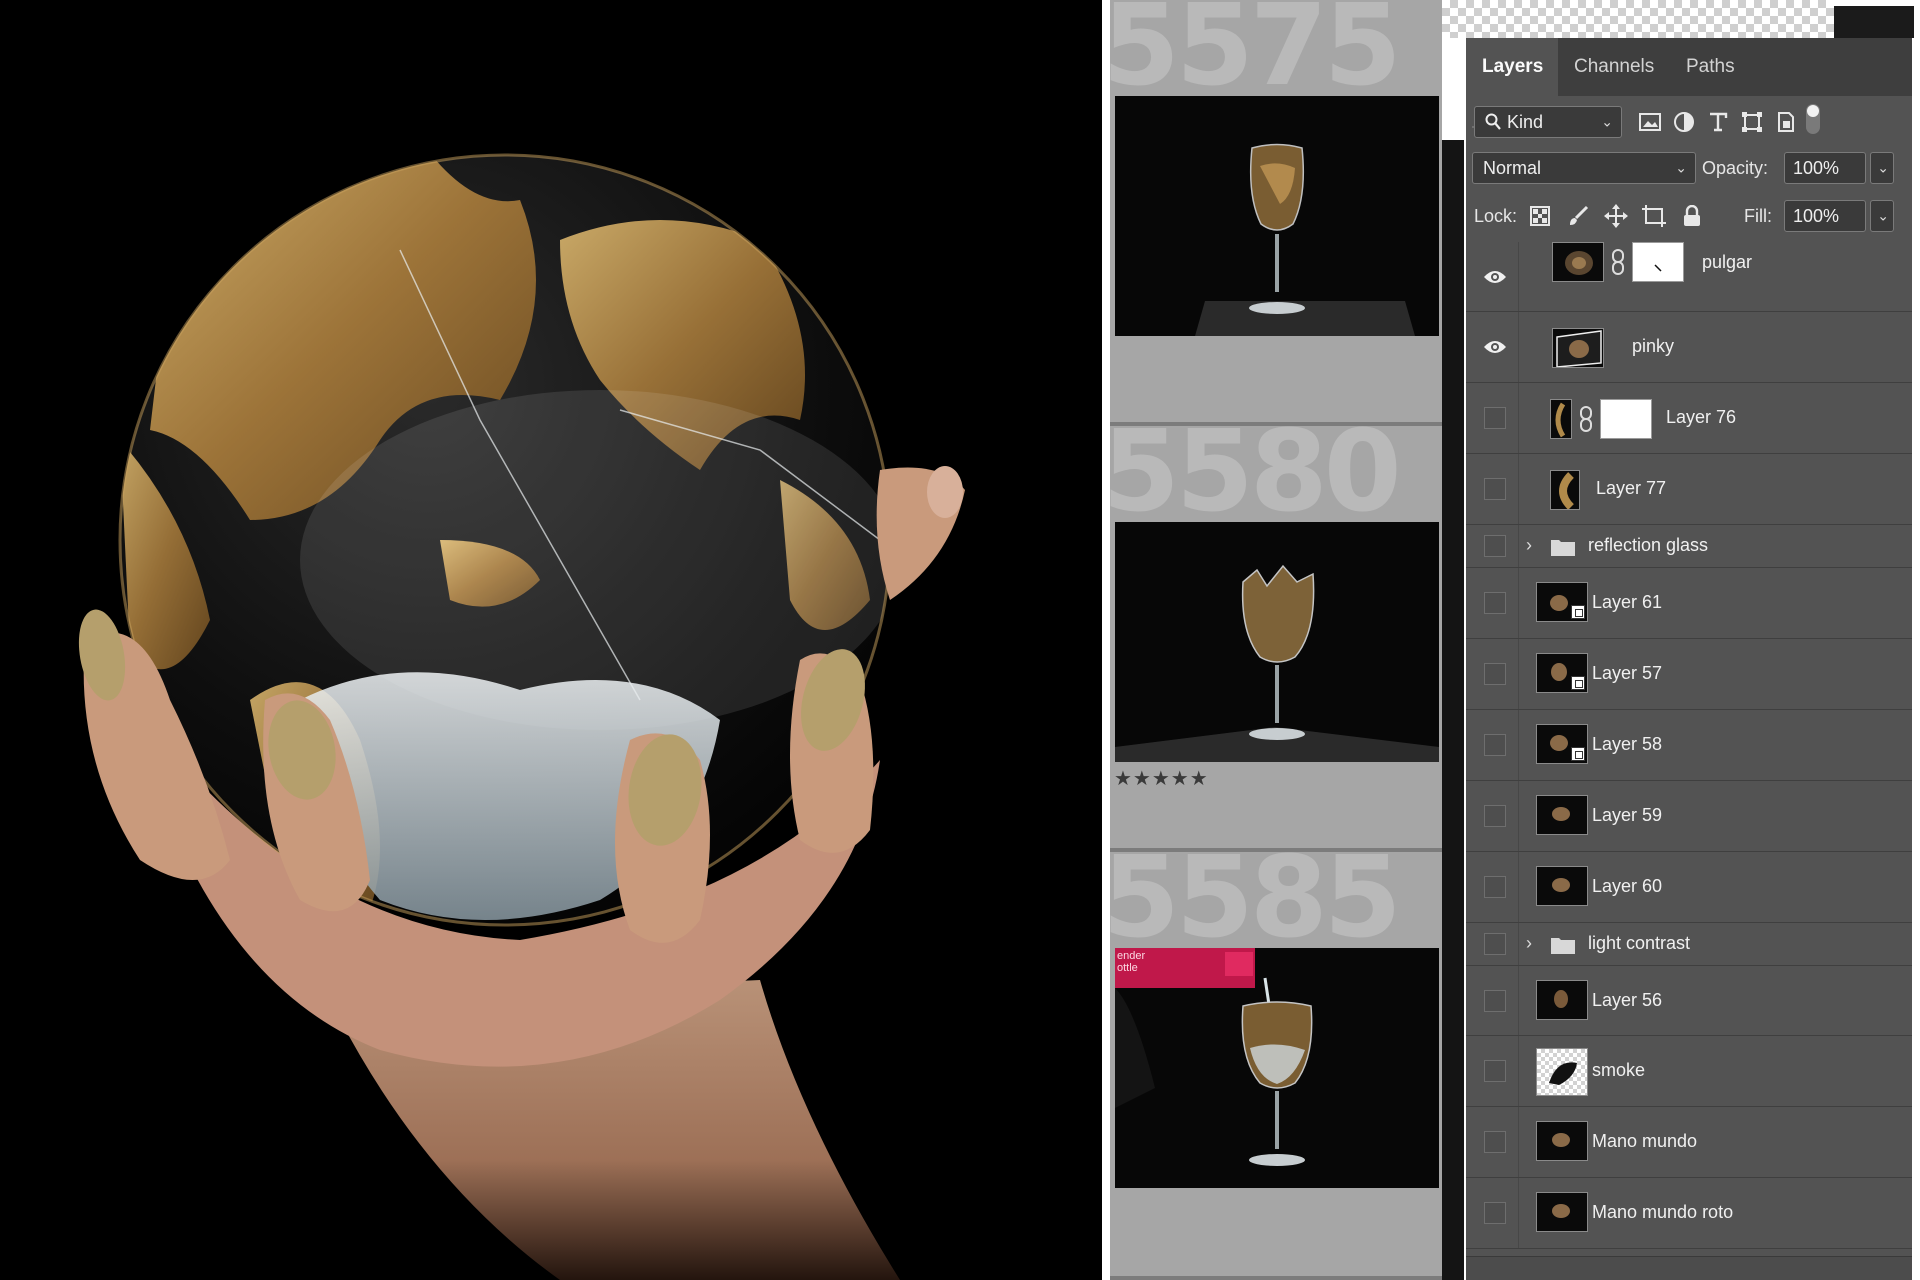 The height and width of the screenshot is (1280, 1920). What do you see at coordinates (1882, 216) in the screenshot?
I see `fill-slider-toggle: ⌄` at bounding box center [1882, 216].